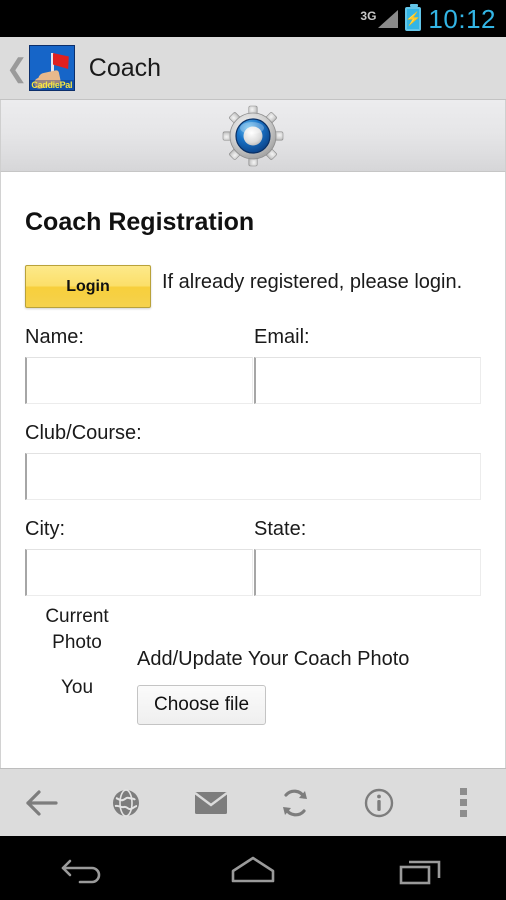 Image resolution: width=506 pixels, height=900 pixels. Describe the element at coordinates (367, 572) in the screenshot. I see `state-input` at that location.